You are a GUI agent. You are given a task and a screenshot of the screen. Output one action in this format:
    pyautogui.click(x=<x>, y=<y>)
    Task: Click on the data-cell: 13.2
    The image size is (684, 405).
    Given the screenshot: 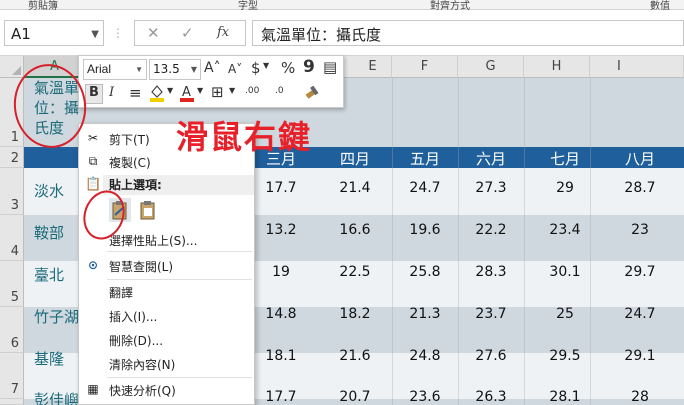 What is the action you would take?
    pyautogui.click(x=281, y=230)
    